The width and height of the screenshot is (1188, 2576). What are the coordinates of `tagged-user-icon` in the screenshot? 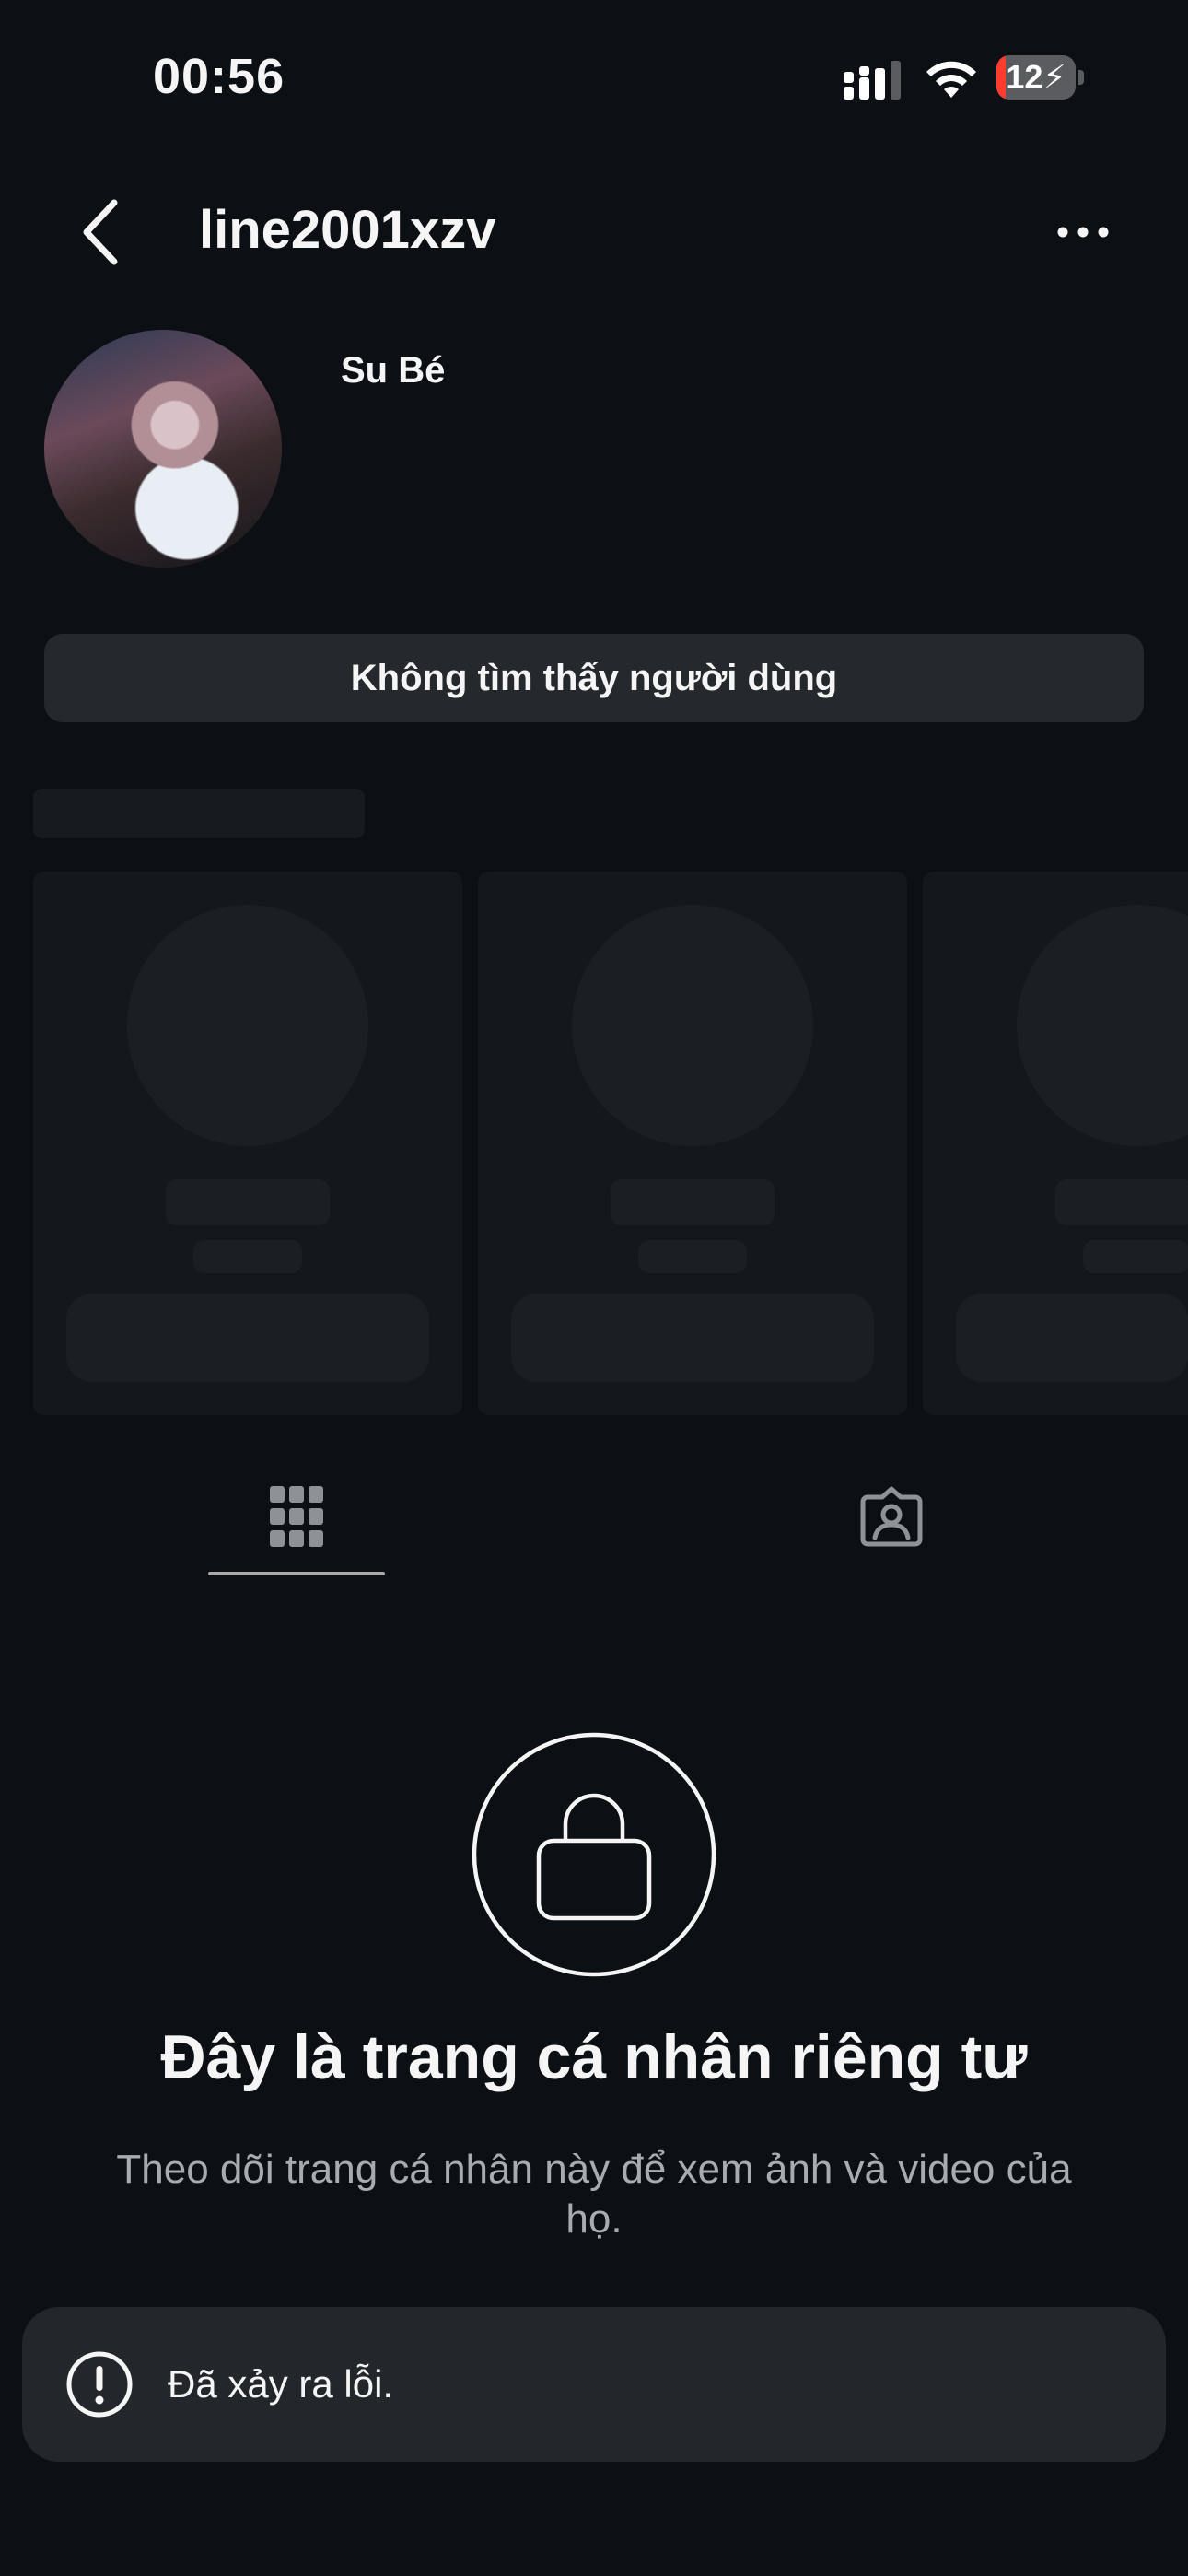 It's located at (891, 1516).